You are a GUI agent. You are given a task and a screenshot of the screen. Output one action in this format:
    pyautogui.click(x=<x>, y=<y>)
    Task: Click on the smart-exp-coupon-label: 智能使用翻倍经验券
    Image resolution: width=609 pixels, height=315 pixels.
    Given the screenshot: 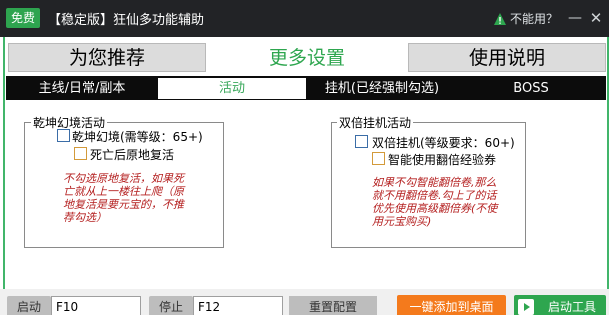 What is the action you would take?
    pyautogui.click(x=442, y=160)
    